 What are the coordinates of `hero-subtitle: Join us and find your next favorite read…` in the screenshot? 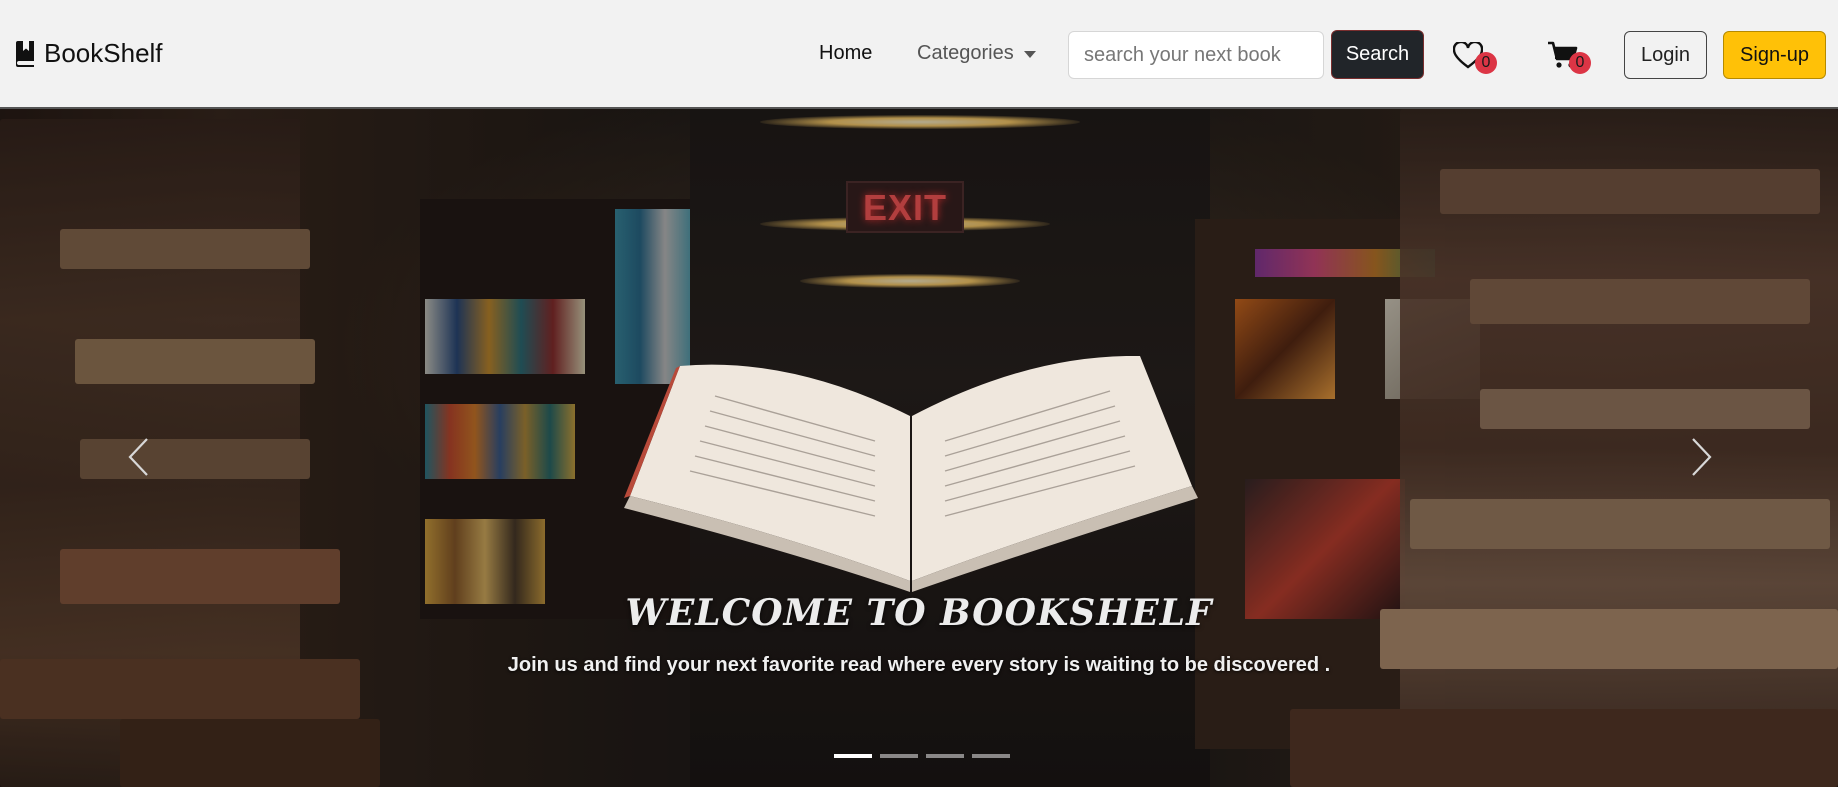 It's located at (919, 665).